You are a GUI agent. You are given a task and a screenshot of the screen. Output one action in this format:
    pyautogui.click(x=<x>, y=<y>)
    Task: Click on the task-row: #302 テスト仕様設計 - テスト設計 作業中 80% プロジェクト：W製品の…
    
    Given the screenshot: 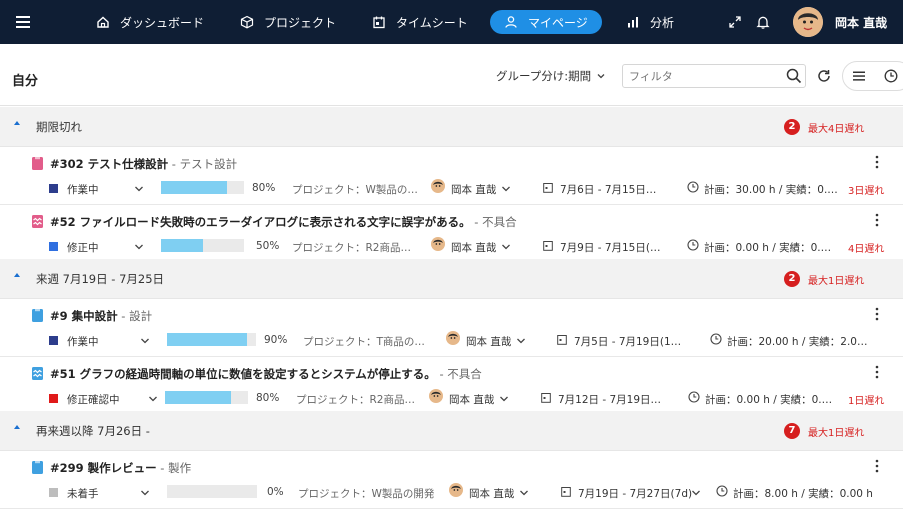 What is the action you would take?
    pyautogui.click(x=451, y=176)
    